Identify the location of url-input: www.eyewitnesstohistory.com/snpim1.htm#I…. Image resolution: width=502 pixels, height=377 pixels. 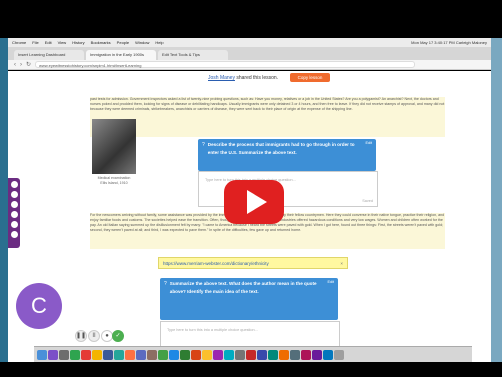
(225, 64).